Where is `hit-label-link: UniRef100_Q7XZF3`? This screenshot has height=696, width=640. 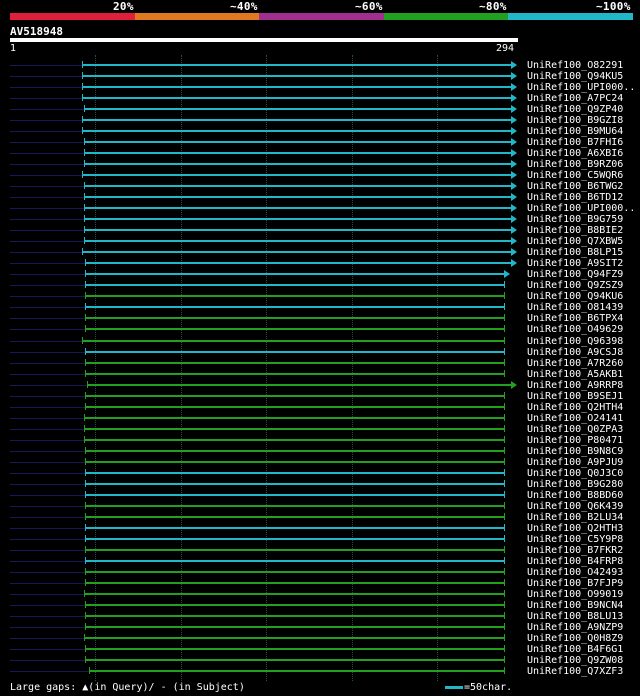 hit-label-link: UniRef100_Q7XZF3 is located at coordinates (575, 671).